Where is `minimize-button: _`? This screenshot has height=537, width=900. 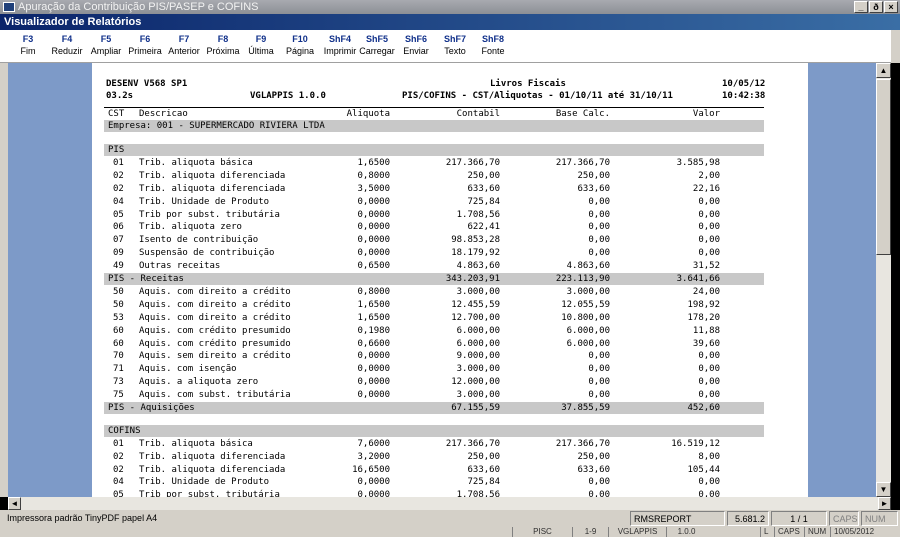 minimize-button: _ is located at coordinates (861, 7).